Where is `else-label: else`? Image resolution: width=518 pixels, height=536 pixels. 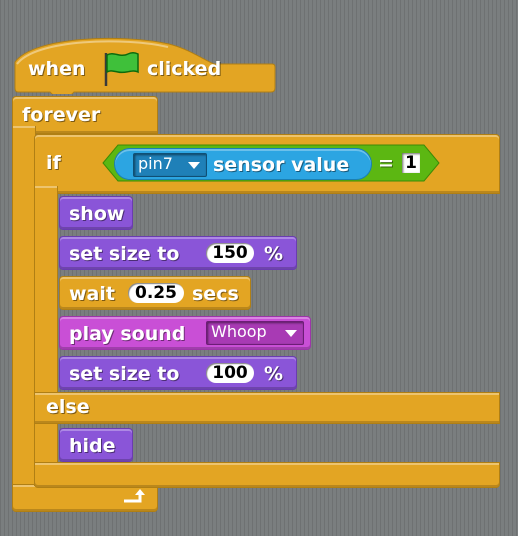
else-label: else is located at coordinates (68, 407).